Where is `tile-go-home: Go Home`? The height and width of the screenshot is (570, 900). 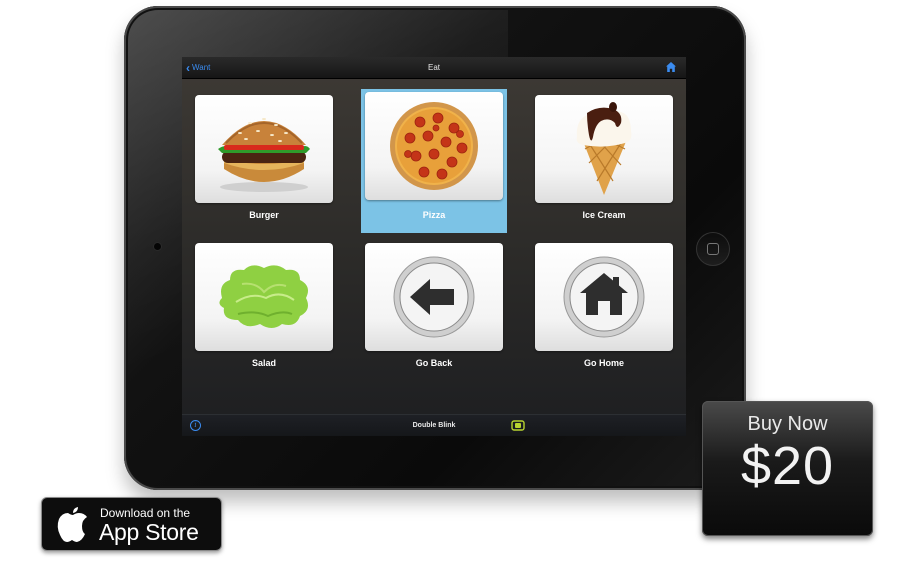
tile-go-home: Go Home is located at coordinates (604, 312).